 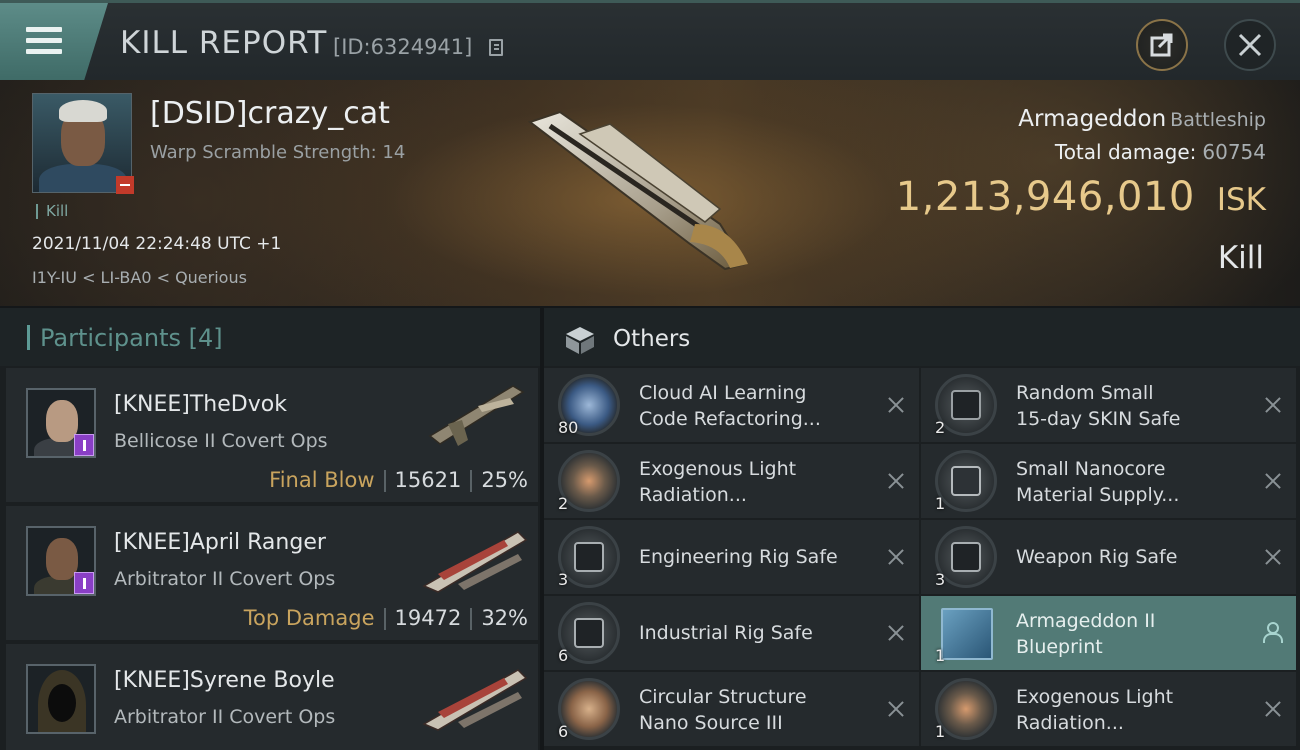 What do you see at coordinates (278, 152) in the screenshot?
I see `warp-scramble-strength: Warp Scramble Strength: 14` at bounding box center [278, 152].